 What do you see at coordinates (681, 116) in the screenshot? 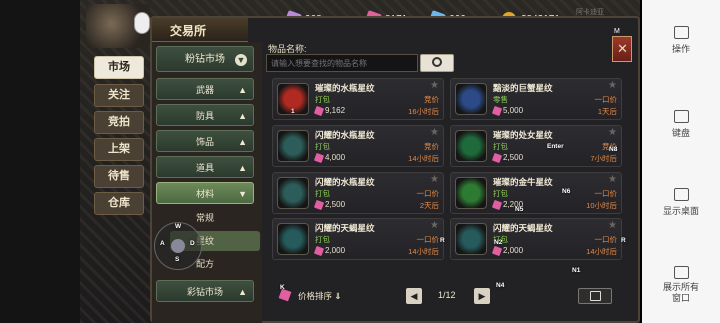
I see `keyboard-icon` at bounding box center [681, 116].